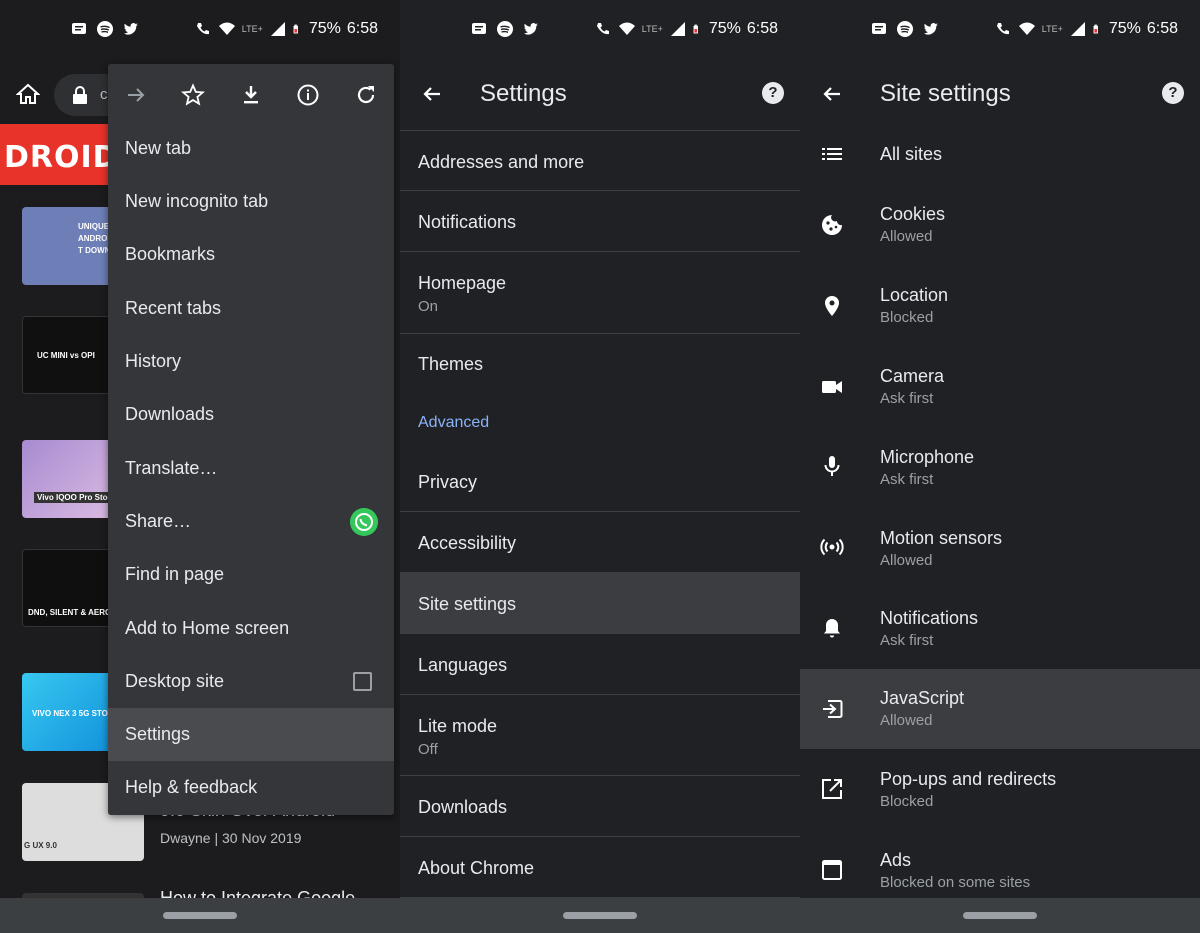 Image resolution: width=1200 pixels, height=933 pixels. I want to click on settings-item-accessibility: Accessibility, so click(600, 542).